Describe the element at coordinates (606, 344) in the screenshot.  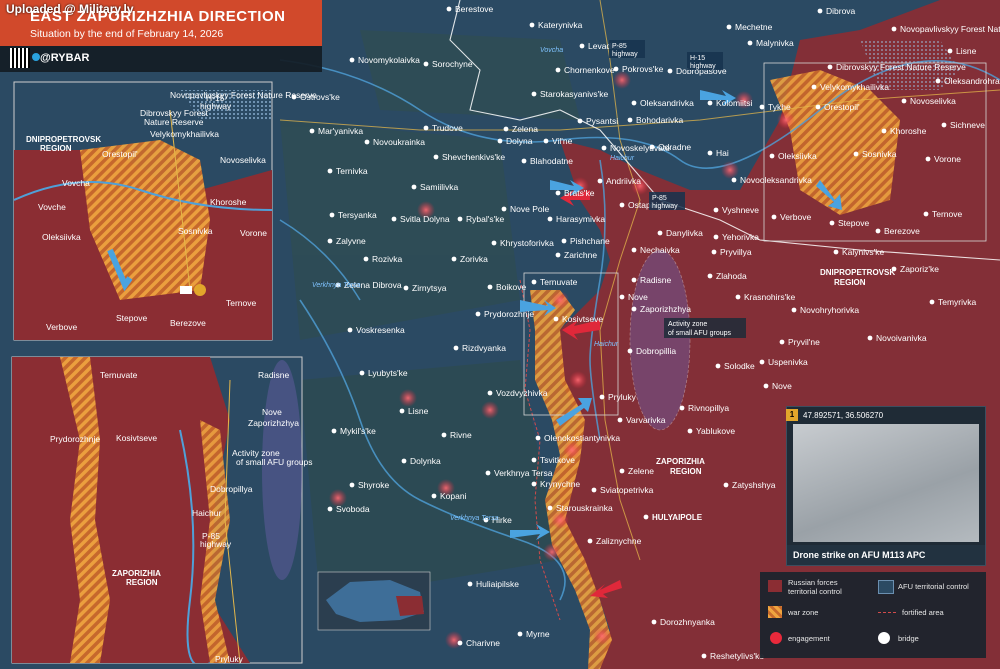
I see `river-label: Haichur` at that location.